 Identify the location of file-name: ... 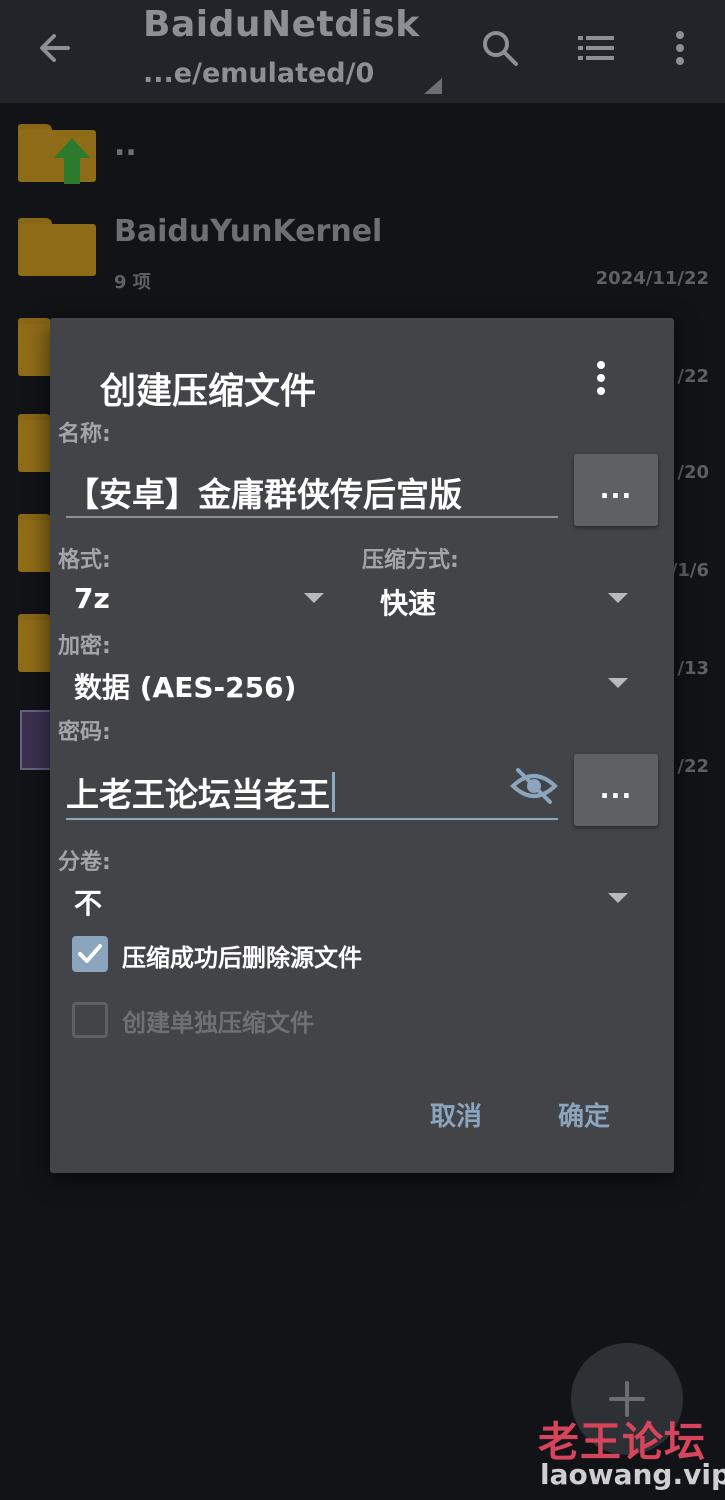
(125, 145).